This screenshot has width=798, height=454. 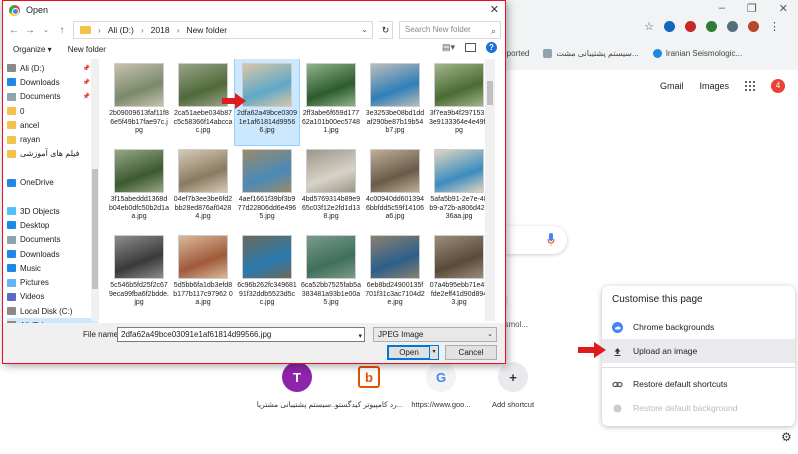 What do you see at coordinates (698, 408) in the screenshot?
I see `restore-background-item: Restore default background` at bounding box center [698, 408].